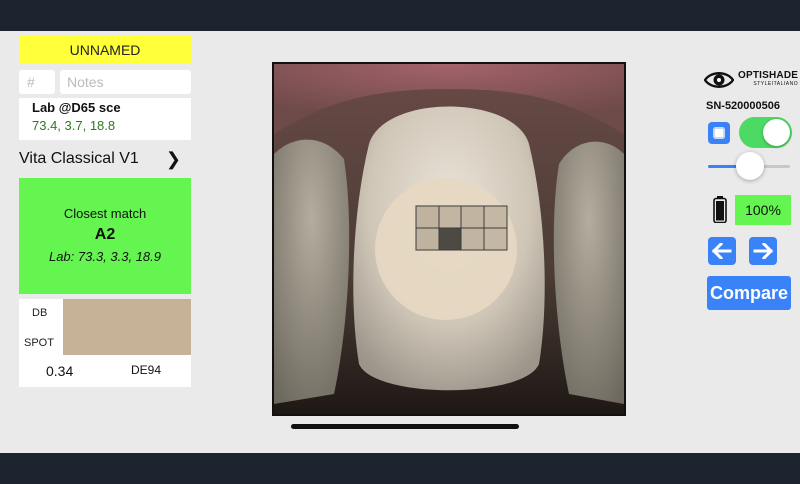 The width and height of the screenshot is (800, 484). I want to click on brand-name: OPTISHADE, so click(768, 75).